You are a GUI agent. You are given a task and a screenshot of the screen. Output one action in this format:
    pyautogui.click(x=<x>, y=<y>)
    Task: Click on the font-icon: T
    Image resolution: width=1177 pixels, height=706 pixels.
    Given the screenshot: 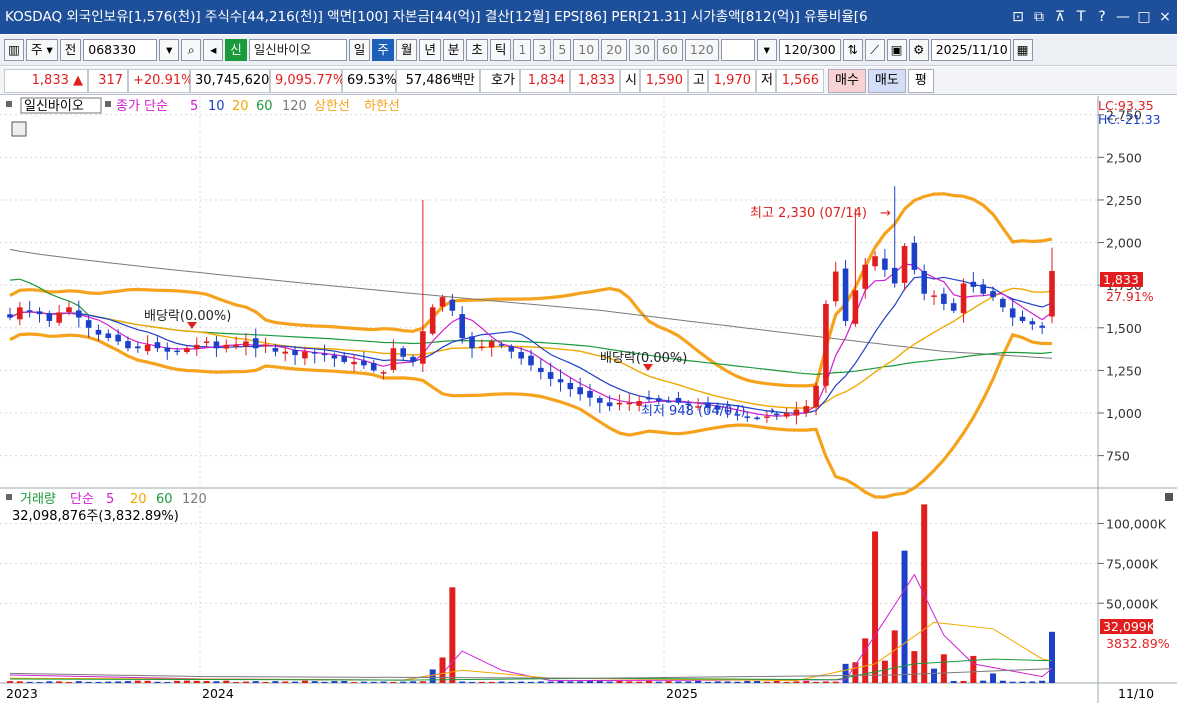 What is the action you would take?
    pyautogui.click(x=1081, y=17)
    